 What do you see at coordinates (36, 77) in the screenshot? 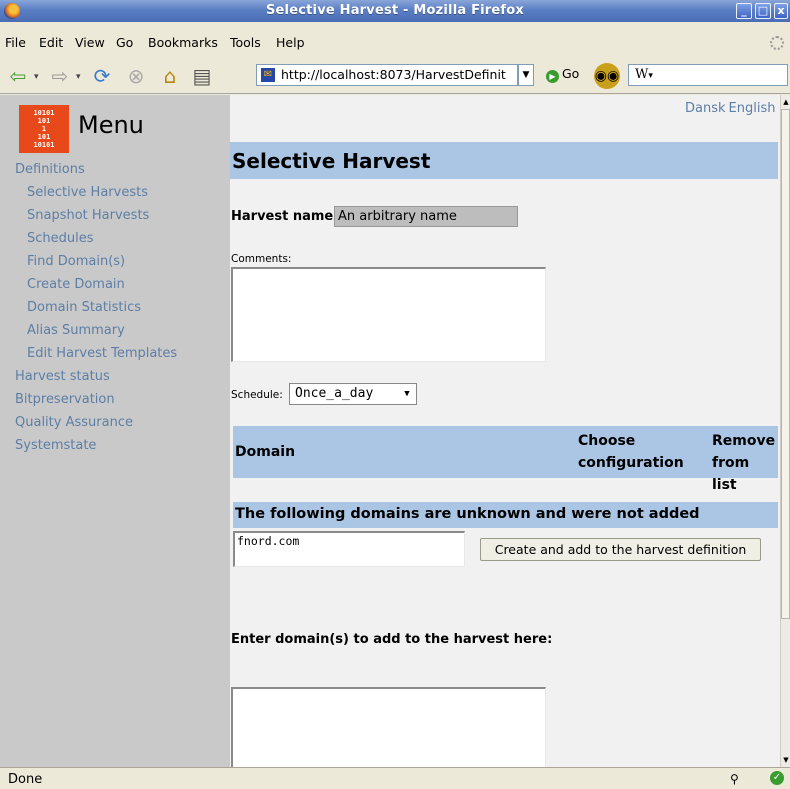
I see `back-dropdown-icon: ▾` at bounding box center [36, 77].